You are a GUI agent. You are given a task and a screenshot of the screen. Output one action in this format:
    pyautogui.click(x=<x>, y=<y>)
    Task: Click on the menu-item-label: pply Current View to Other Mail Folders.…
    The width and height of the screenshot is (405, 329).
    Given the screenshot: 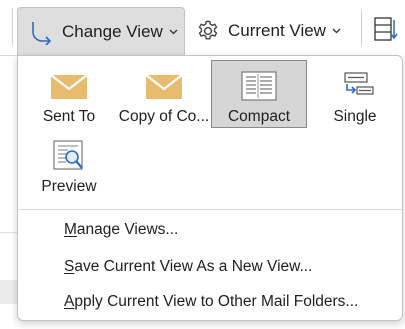 What is the action you would take?
    pyautogui.click(x=216, y=301)
    